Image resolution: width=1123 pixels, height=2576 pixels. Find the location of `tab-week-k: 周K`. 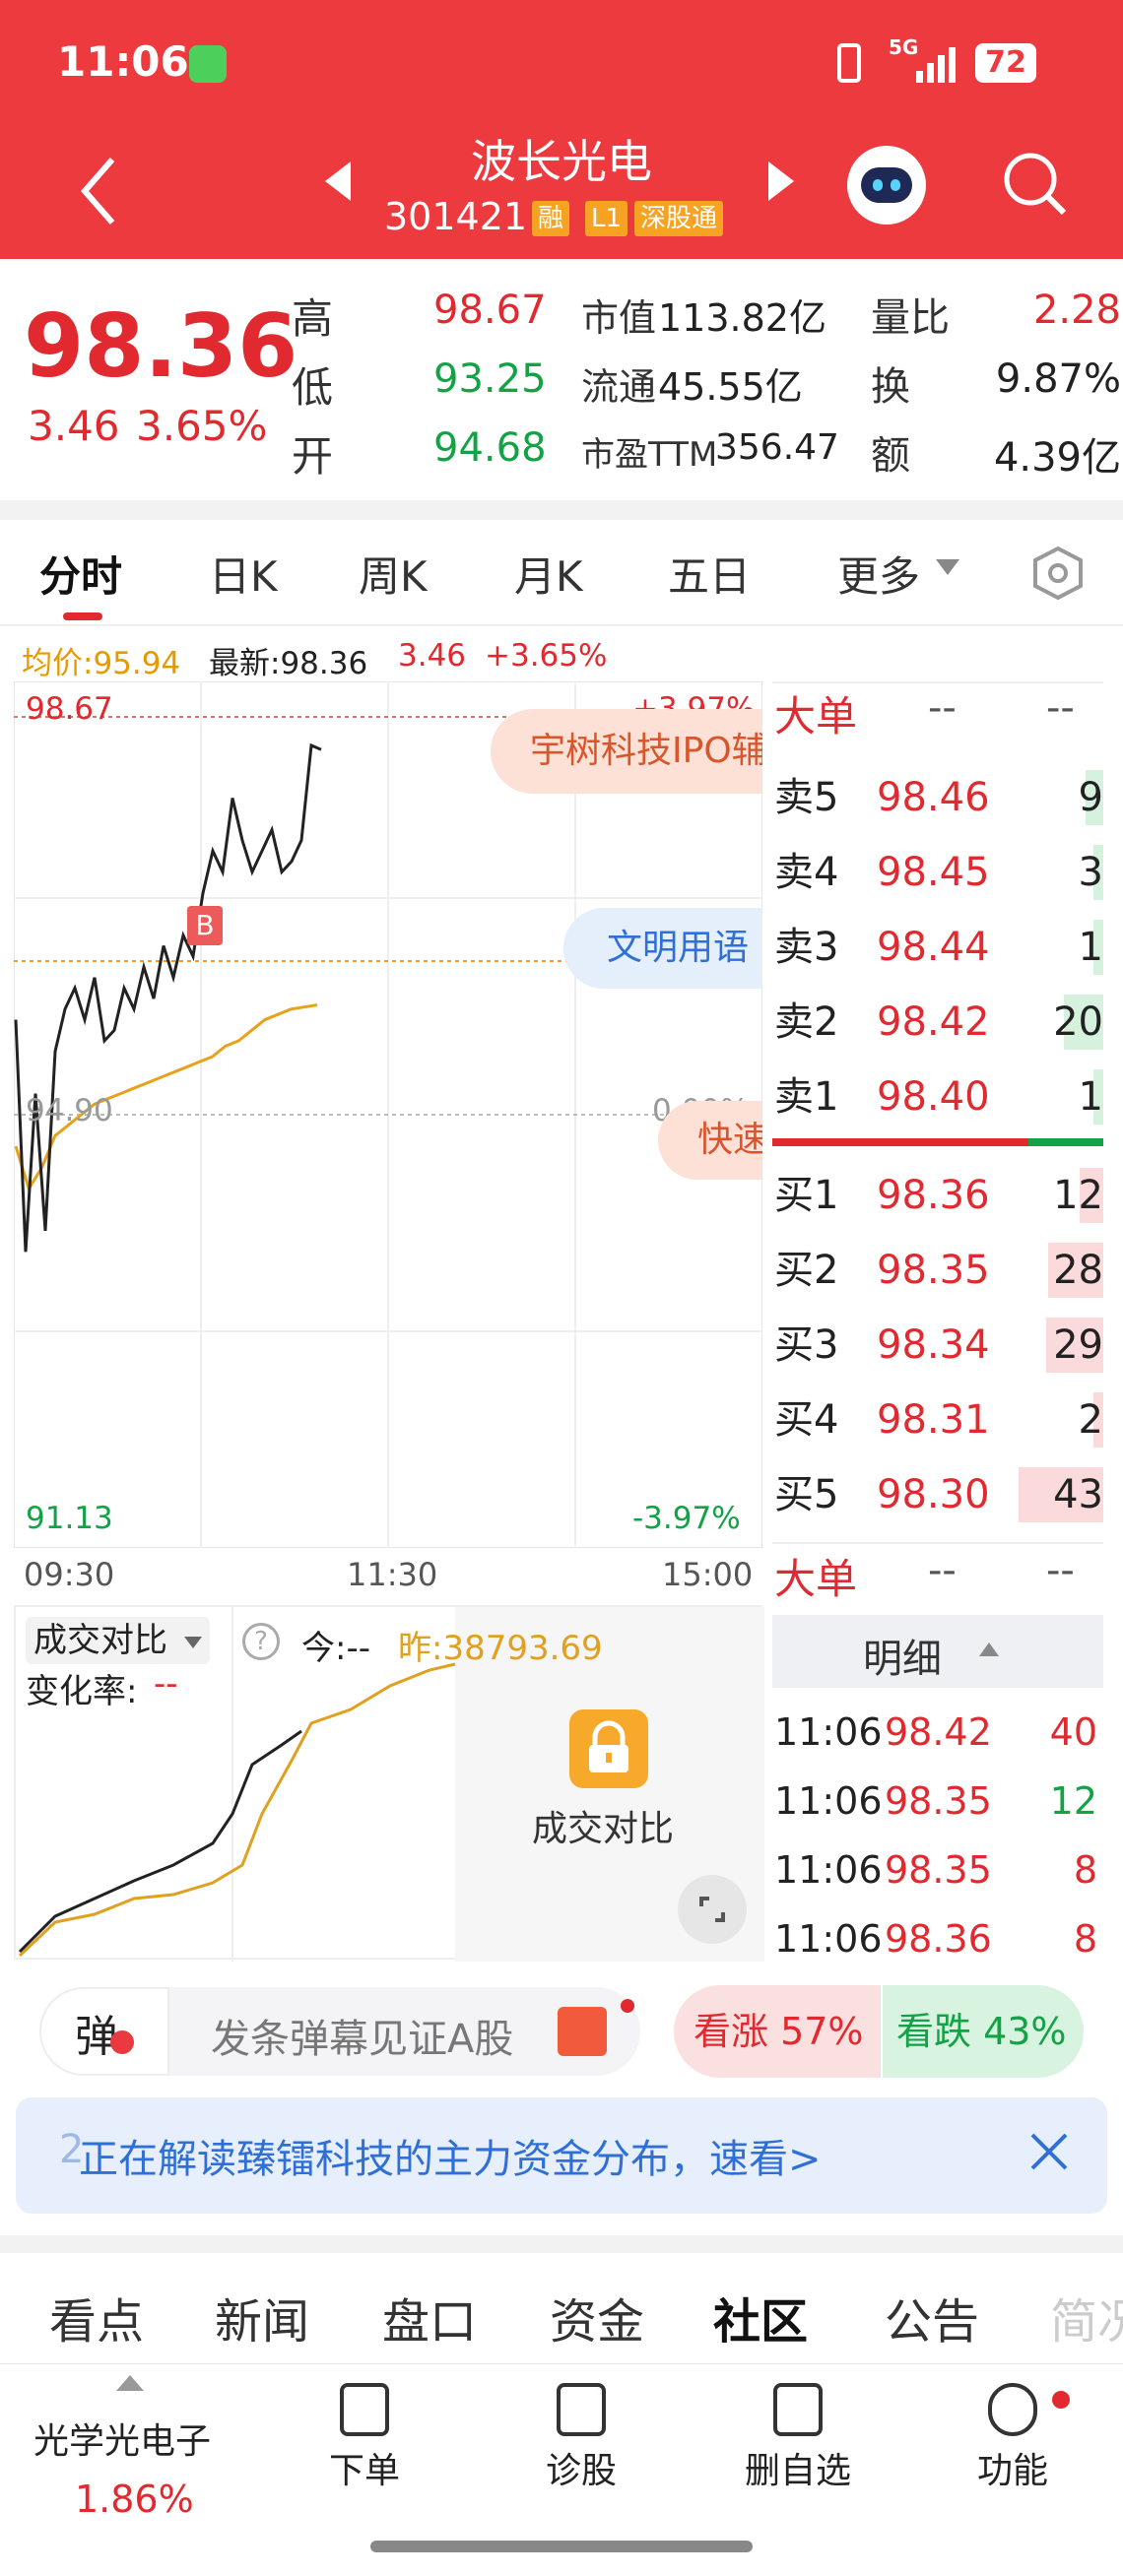

tab-week-k: 周K is located at coordinates (393, 574).